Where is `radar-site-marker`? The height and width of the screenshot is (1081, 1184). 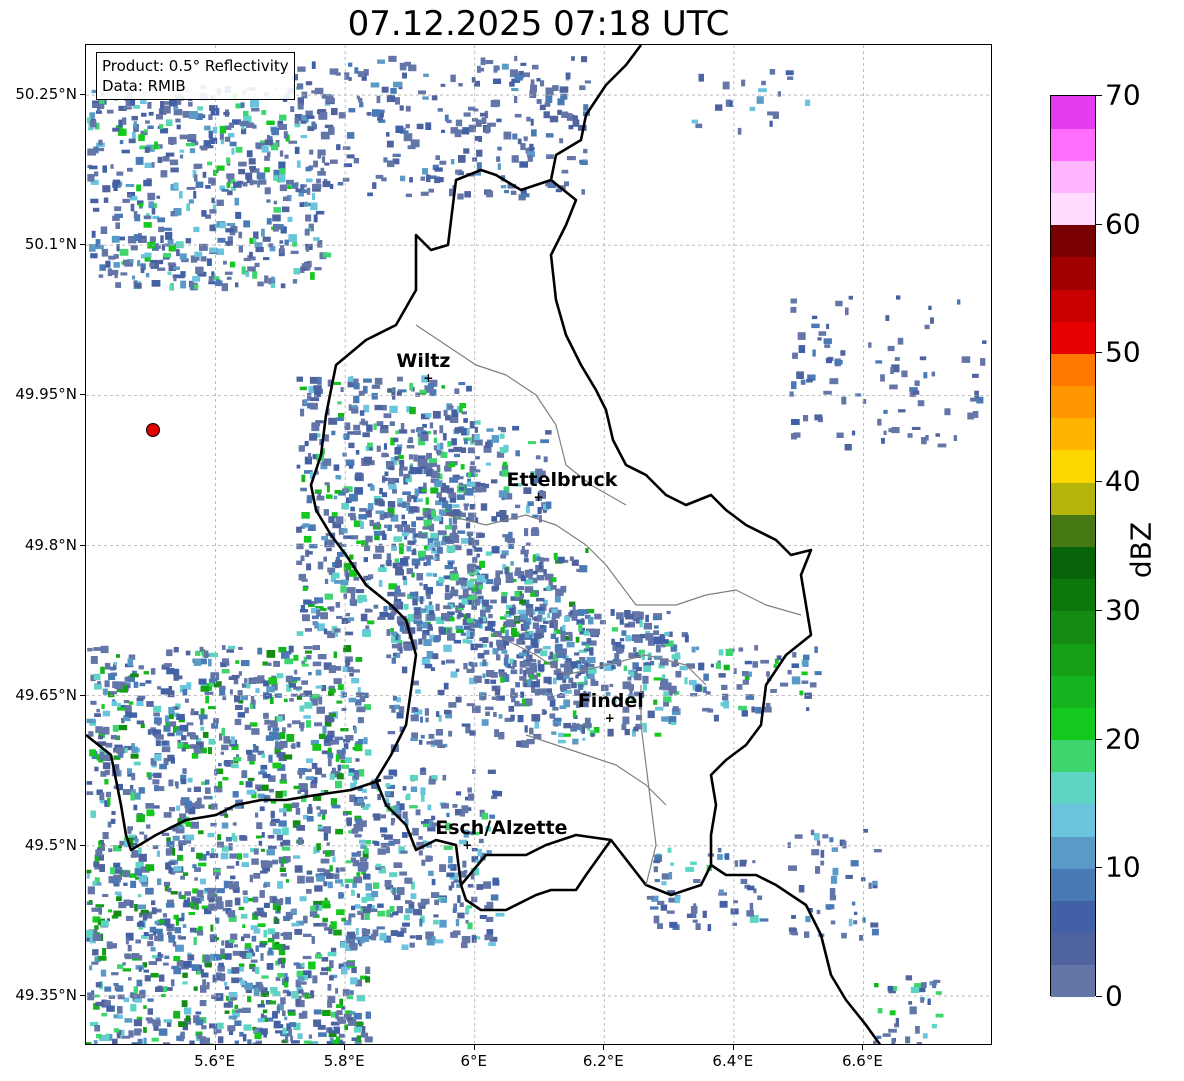 radar-site-marker is located at coordinates (153, 430).